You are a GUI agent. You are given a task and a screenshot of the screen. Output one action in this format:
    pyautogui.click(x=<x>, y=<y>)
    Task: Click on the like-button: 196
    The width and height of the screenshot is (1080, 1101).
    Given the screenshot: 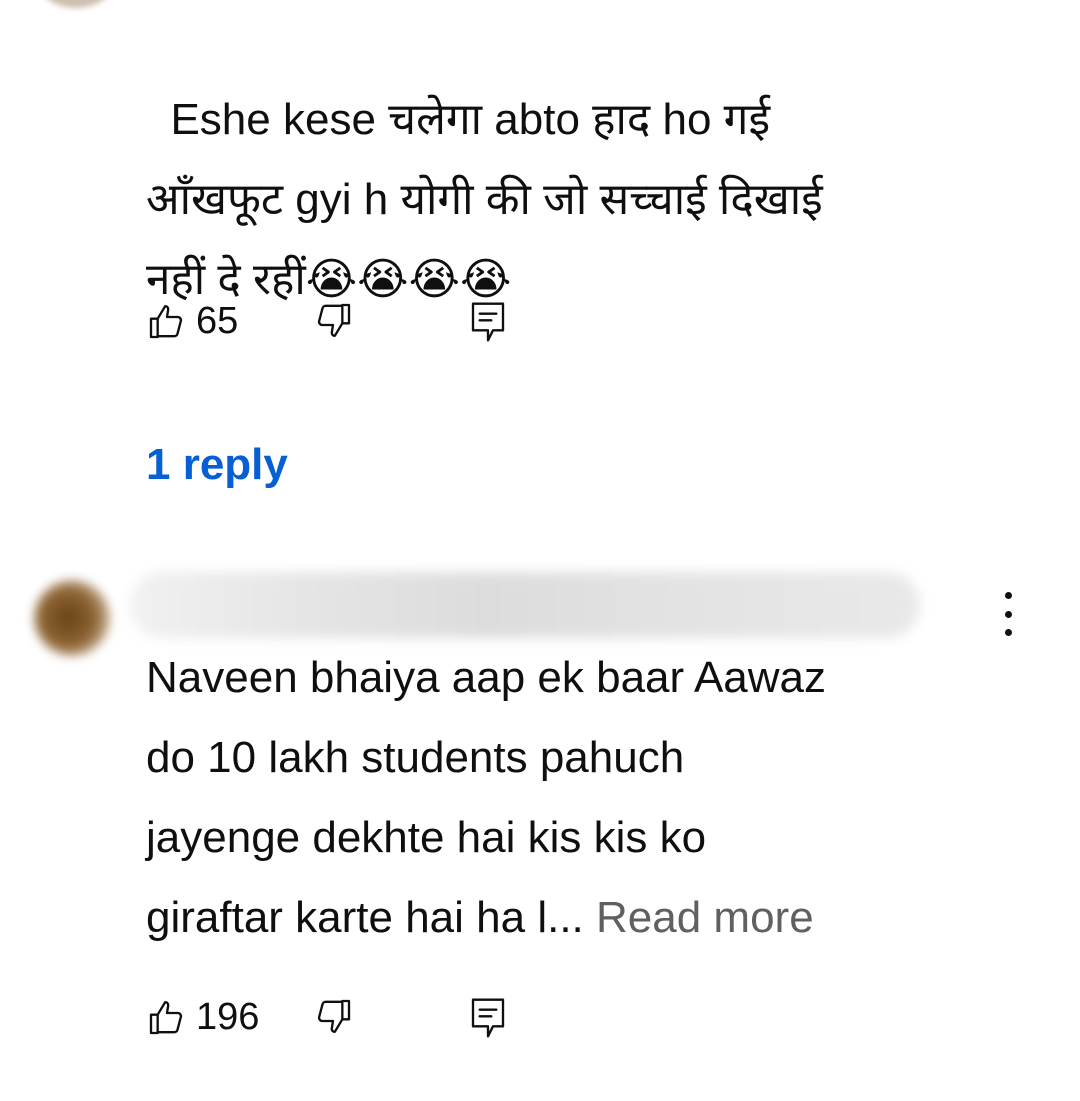 What is the action you would take?
    pyautogui.click(x=202, y=1017)
    